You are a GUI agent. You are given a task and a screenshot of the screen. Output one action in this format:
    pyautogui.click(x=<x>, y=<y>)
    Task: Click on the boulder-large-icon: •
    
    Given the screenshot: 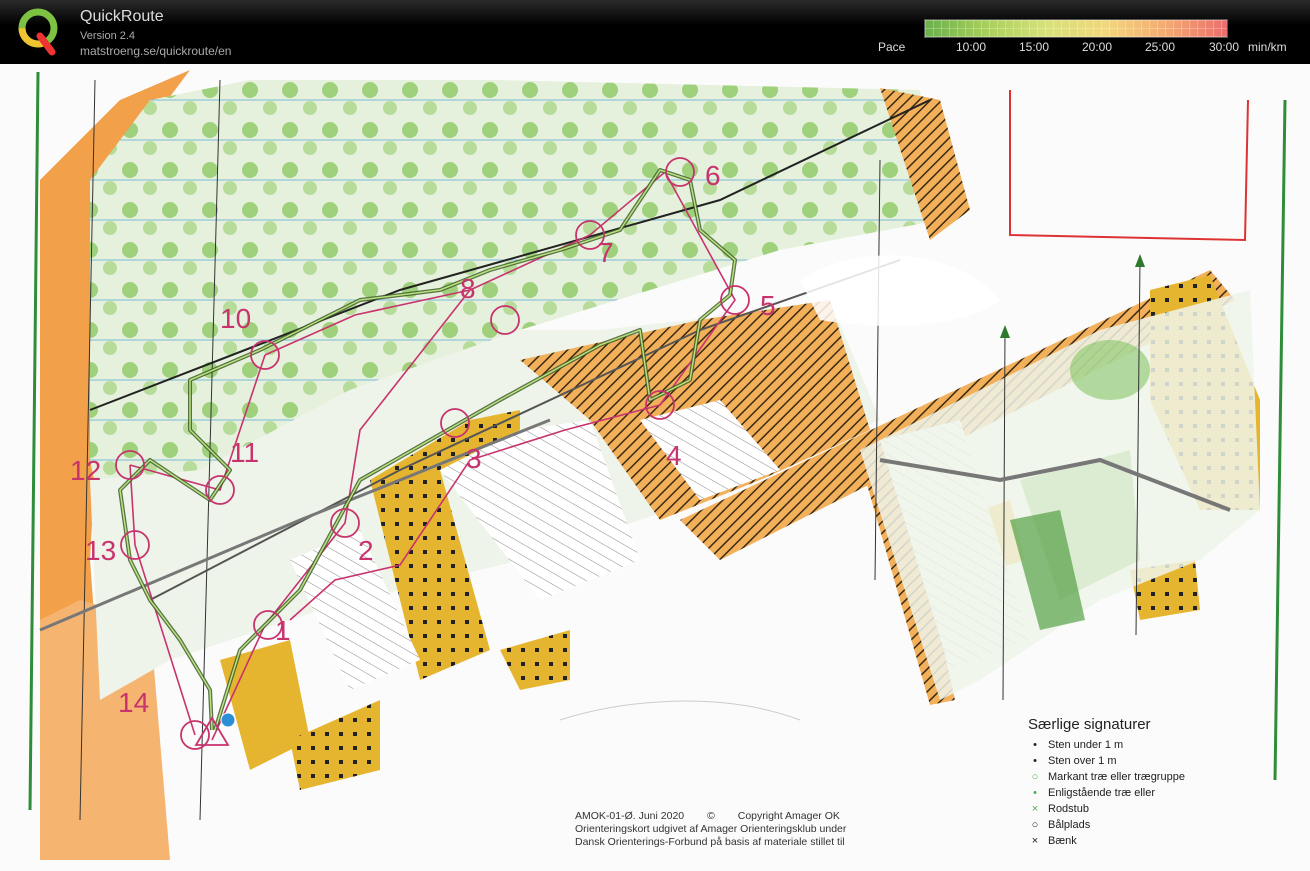 What is the action you would take?
    pyautogui.click(x=1035, y=761)
    